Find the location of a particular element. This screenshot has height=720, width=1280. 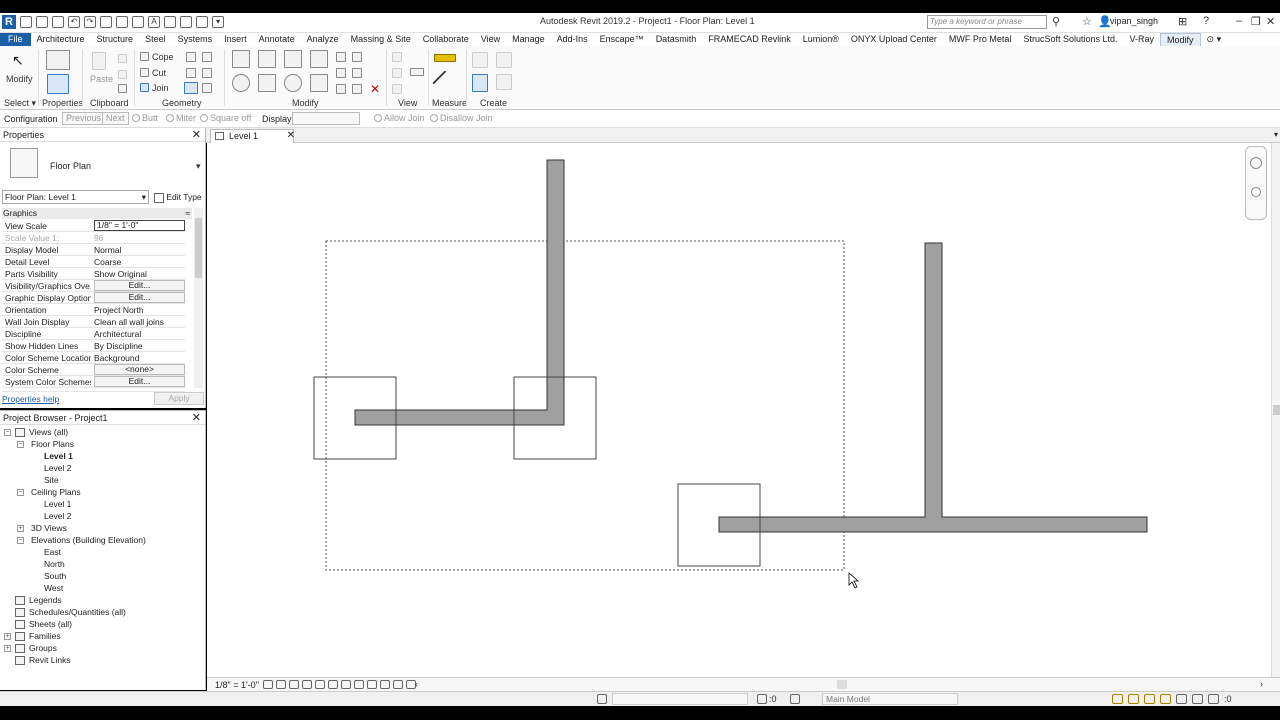

editing-requests-icon is located at coordinates (762, 699).